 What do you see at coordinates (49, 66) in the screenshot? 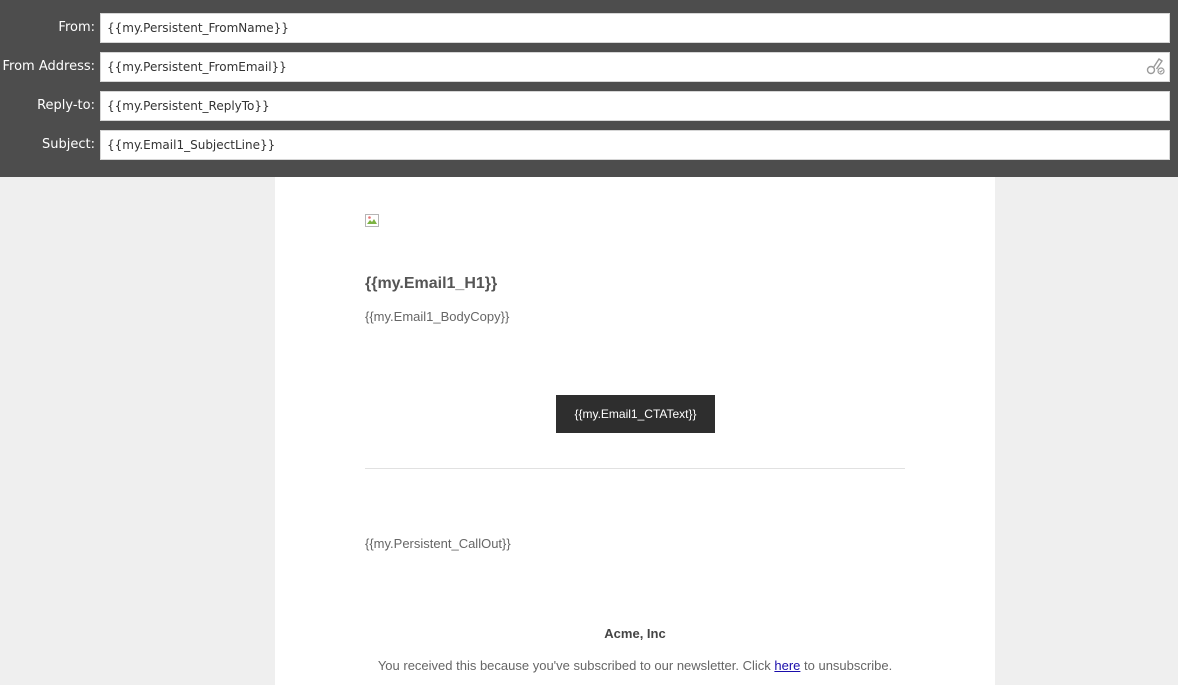
I see `from-address-label: From Address:` at bounding box center [49, 66].